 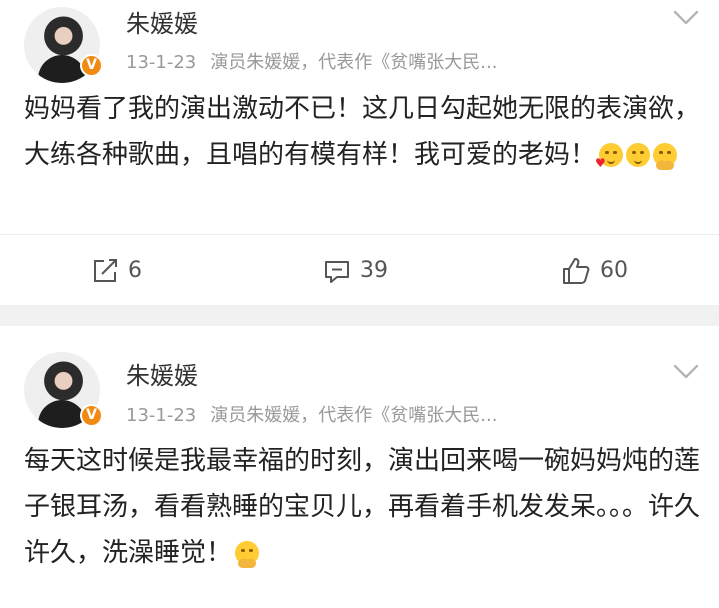 I want to click on like-count: 60, so click(x=614, y=270).